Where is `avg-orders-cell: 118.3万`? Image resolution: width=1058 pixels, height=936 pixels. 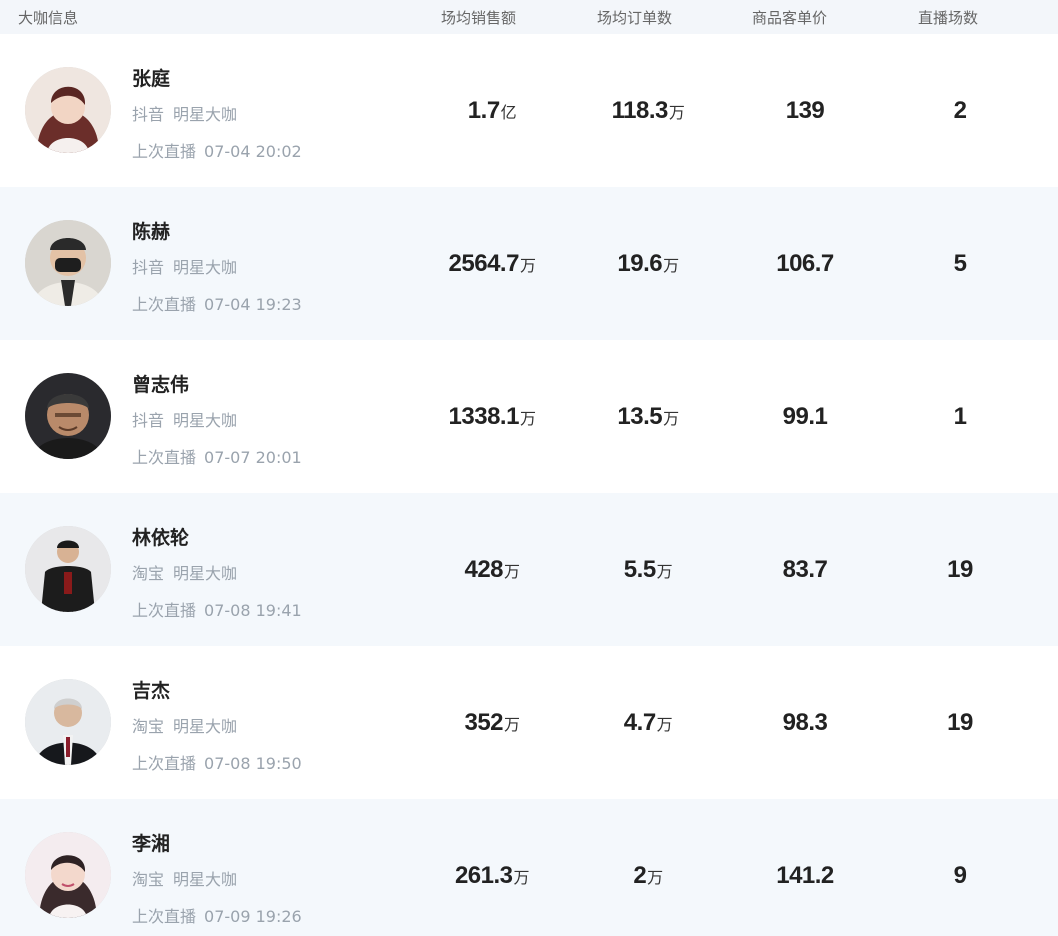
avg-orders-cell: 118.3万 is located at coordinates (648, 110).